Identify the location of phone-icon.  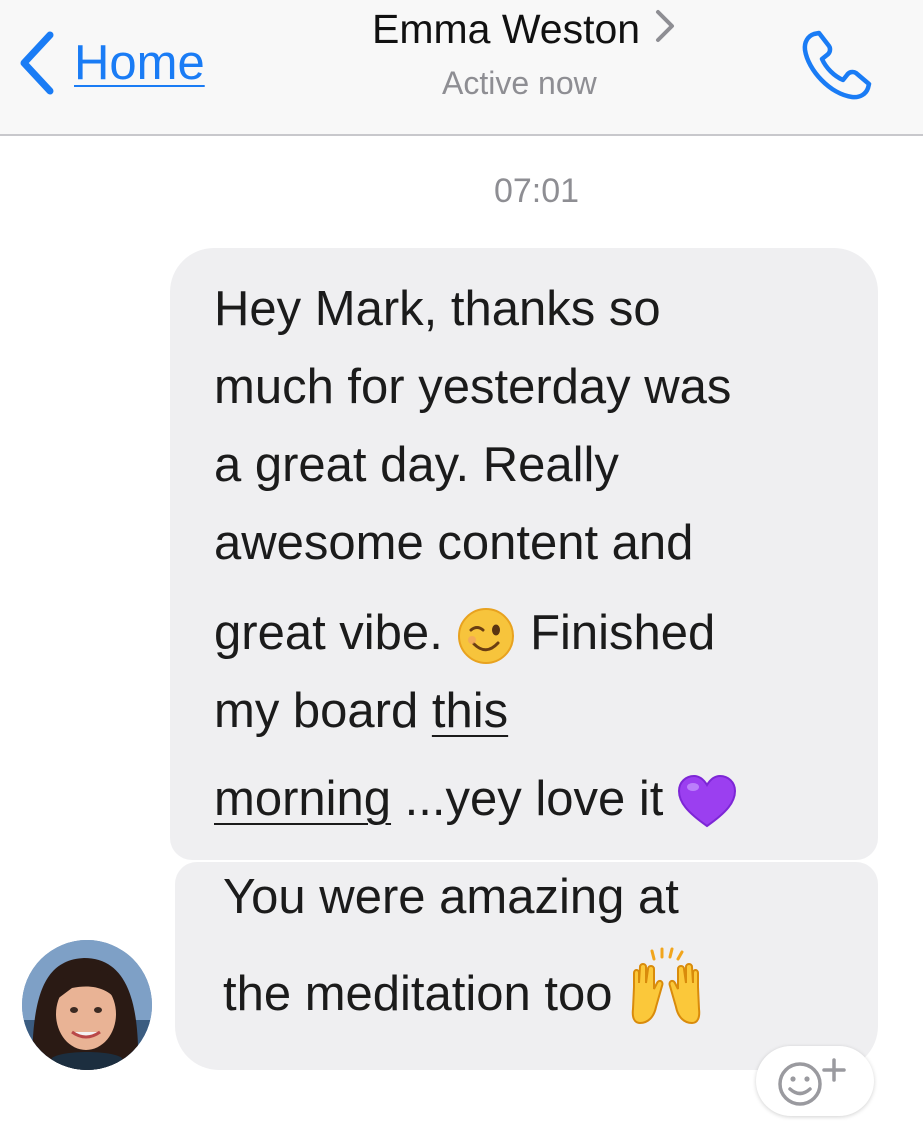
(837, 65).